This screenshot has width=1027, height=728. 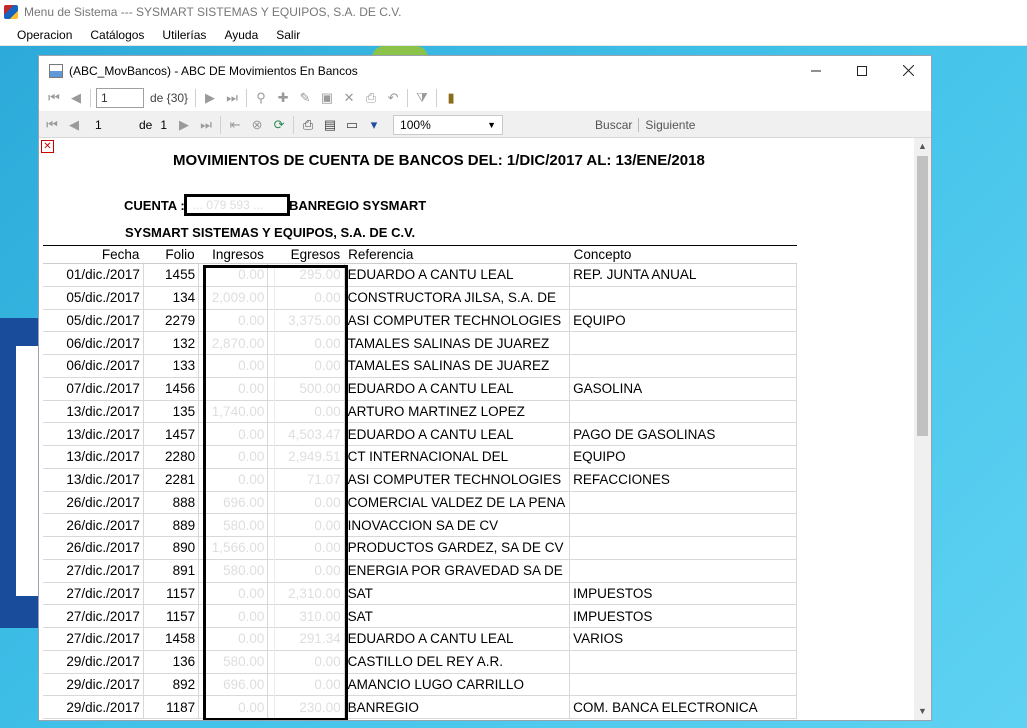 What do you see at coordinates (54, 98) in the screenshot?
I see `first-record-button: ⏮` at bounding box center [54, 98].